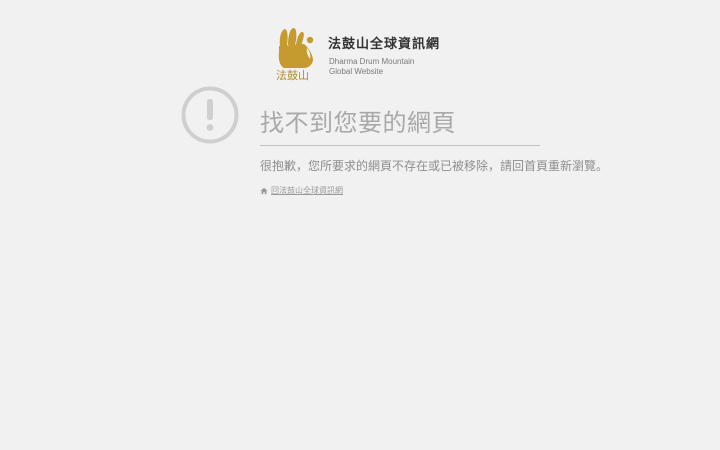 This screenshot has width=720, height=450. I want to click on logo-title-cn: 法鼓山全球資訊網, so click(384, 44).